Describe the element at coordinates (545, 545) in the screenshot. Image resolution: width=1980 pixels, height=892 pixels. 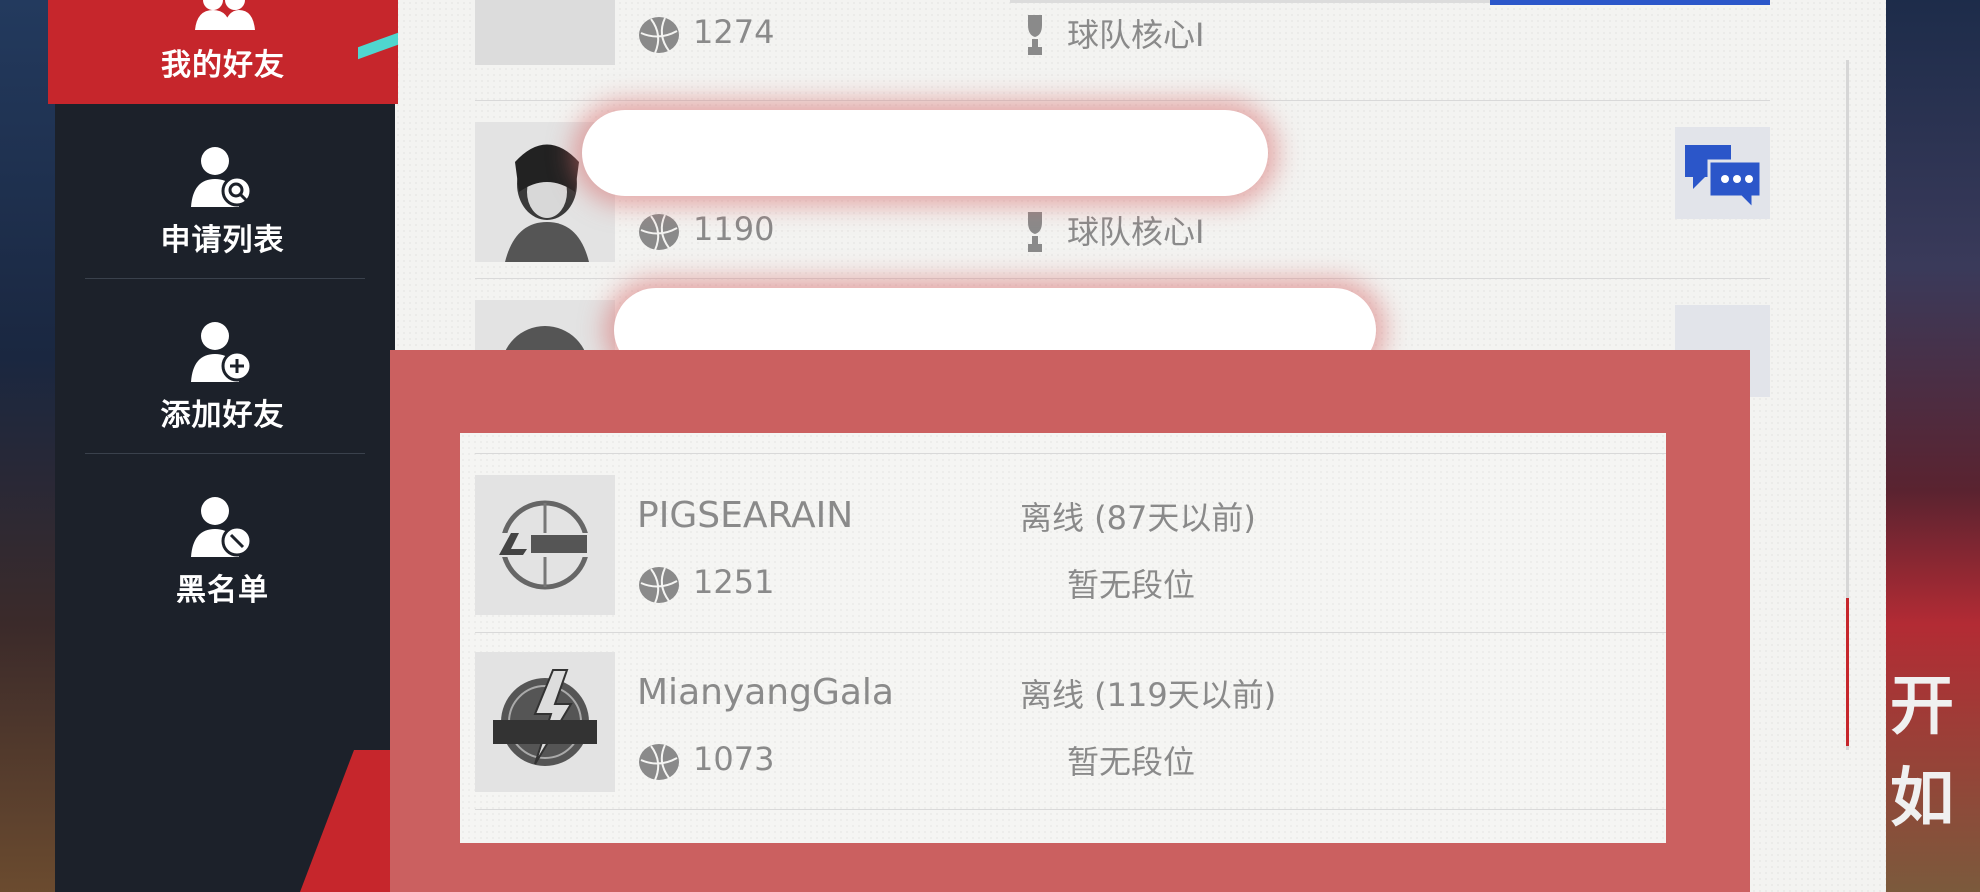
I see `lakers-logo` at that location.